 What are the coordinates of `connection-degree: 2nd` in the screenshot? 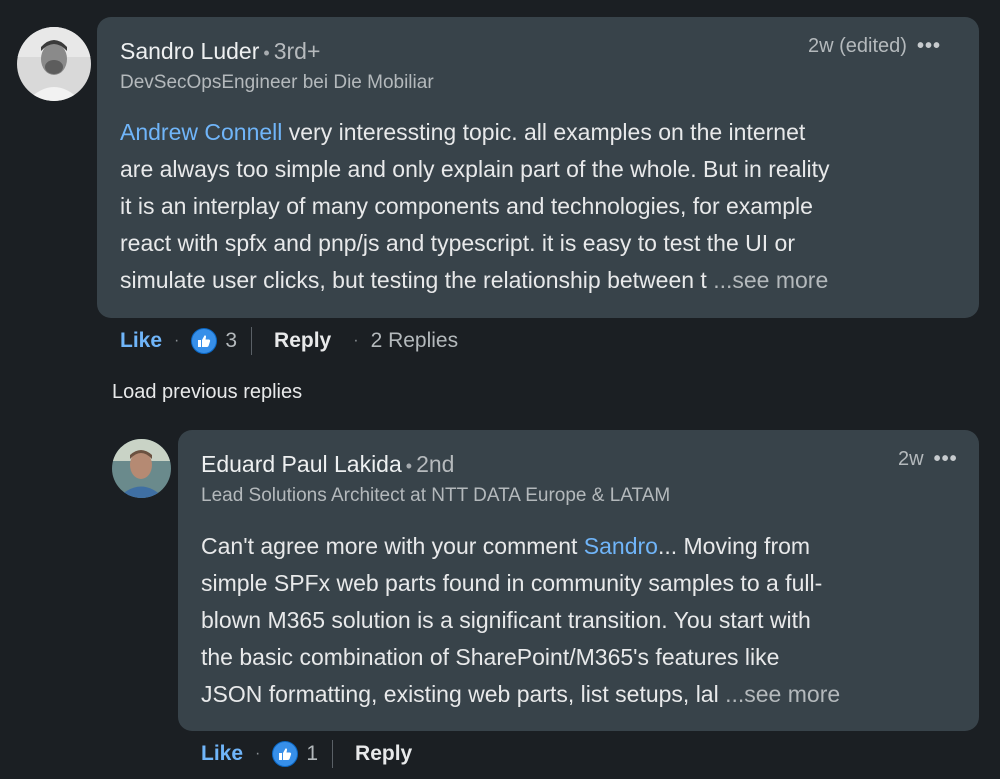 It's located at (435, 464).